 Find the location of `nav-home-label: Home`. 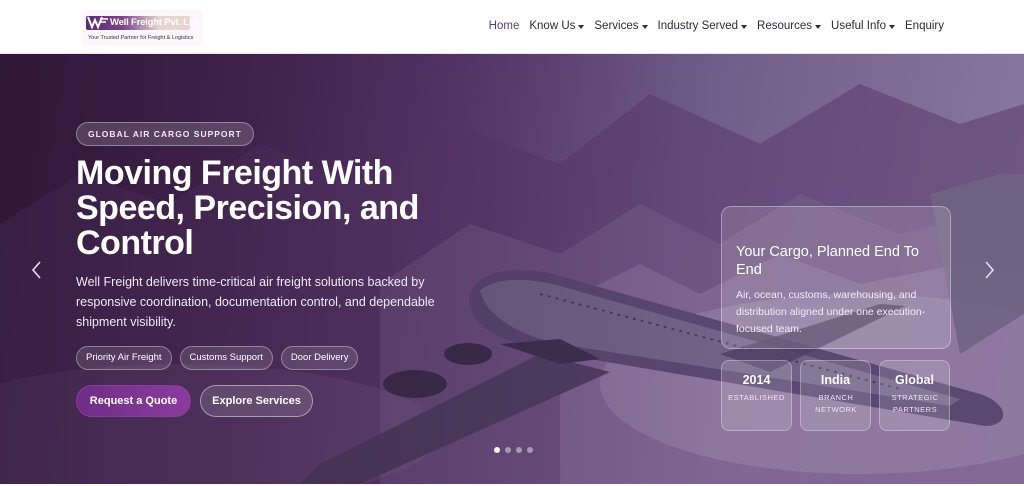

nav-home-label: Home is located at coordinates (504, 26).